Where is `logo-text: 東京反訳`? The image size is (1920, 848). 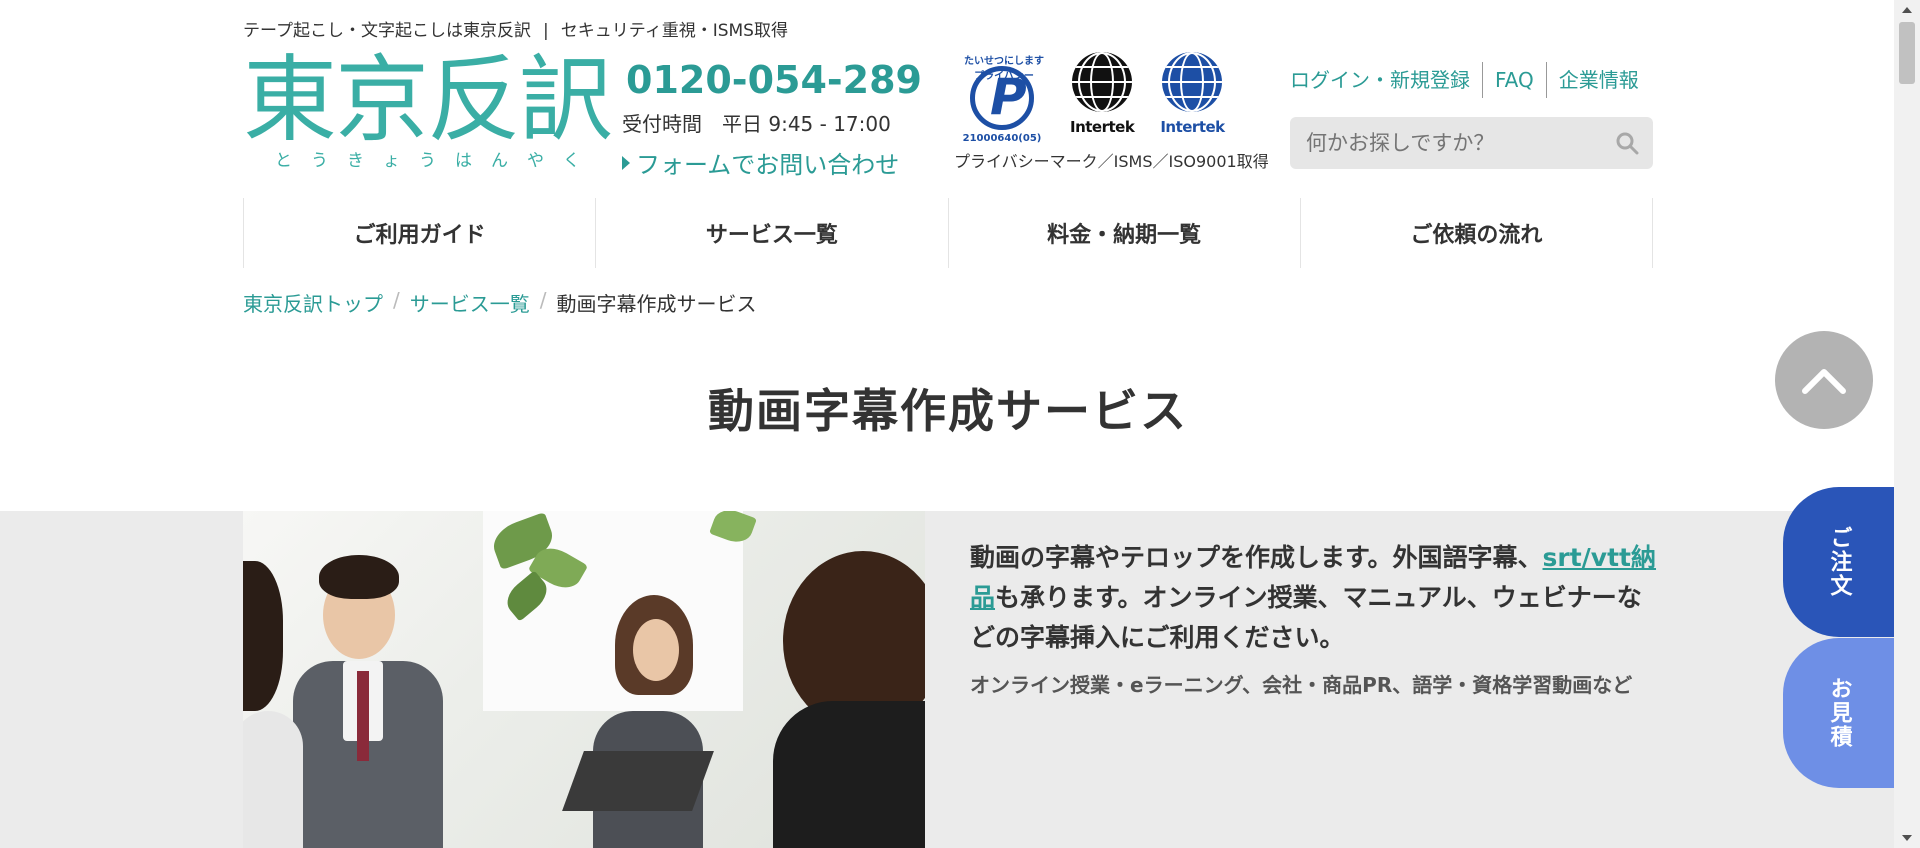 logo-text: 東京反訳 is located at coordinates (428, 100).